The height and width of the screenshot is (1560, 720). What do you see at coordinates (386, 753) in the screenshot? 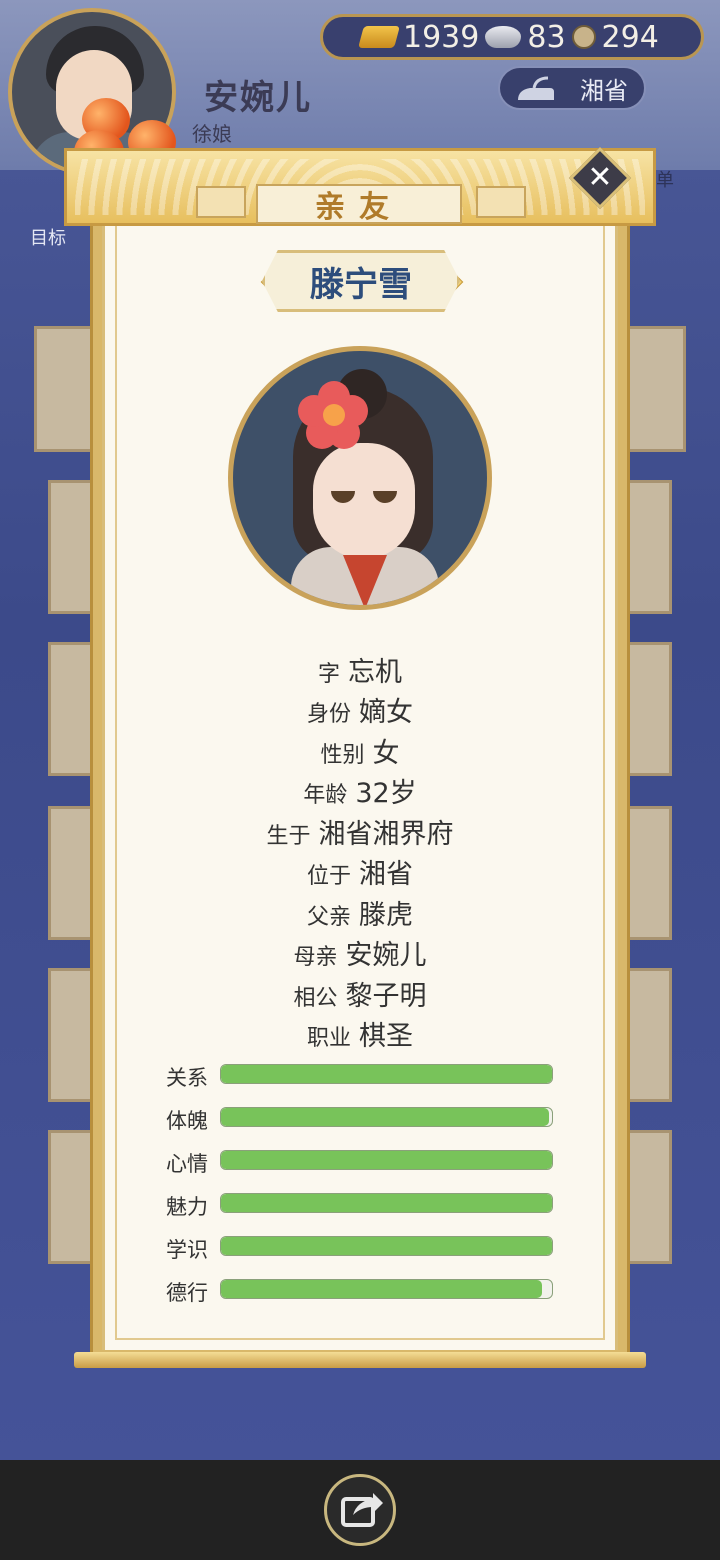
I see `info-value: 女` at bounding box center [386, 753].